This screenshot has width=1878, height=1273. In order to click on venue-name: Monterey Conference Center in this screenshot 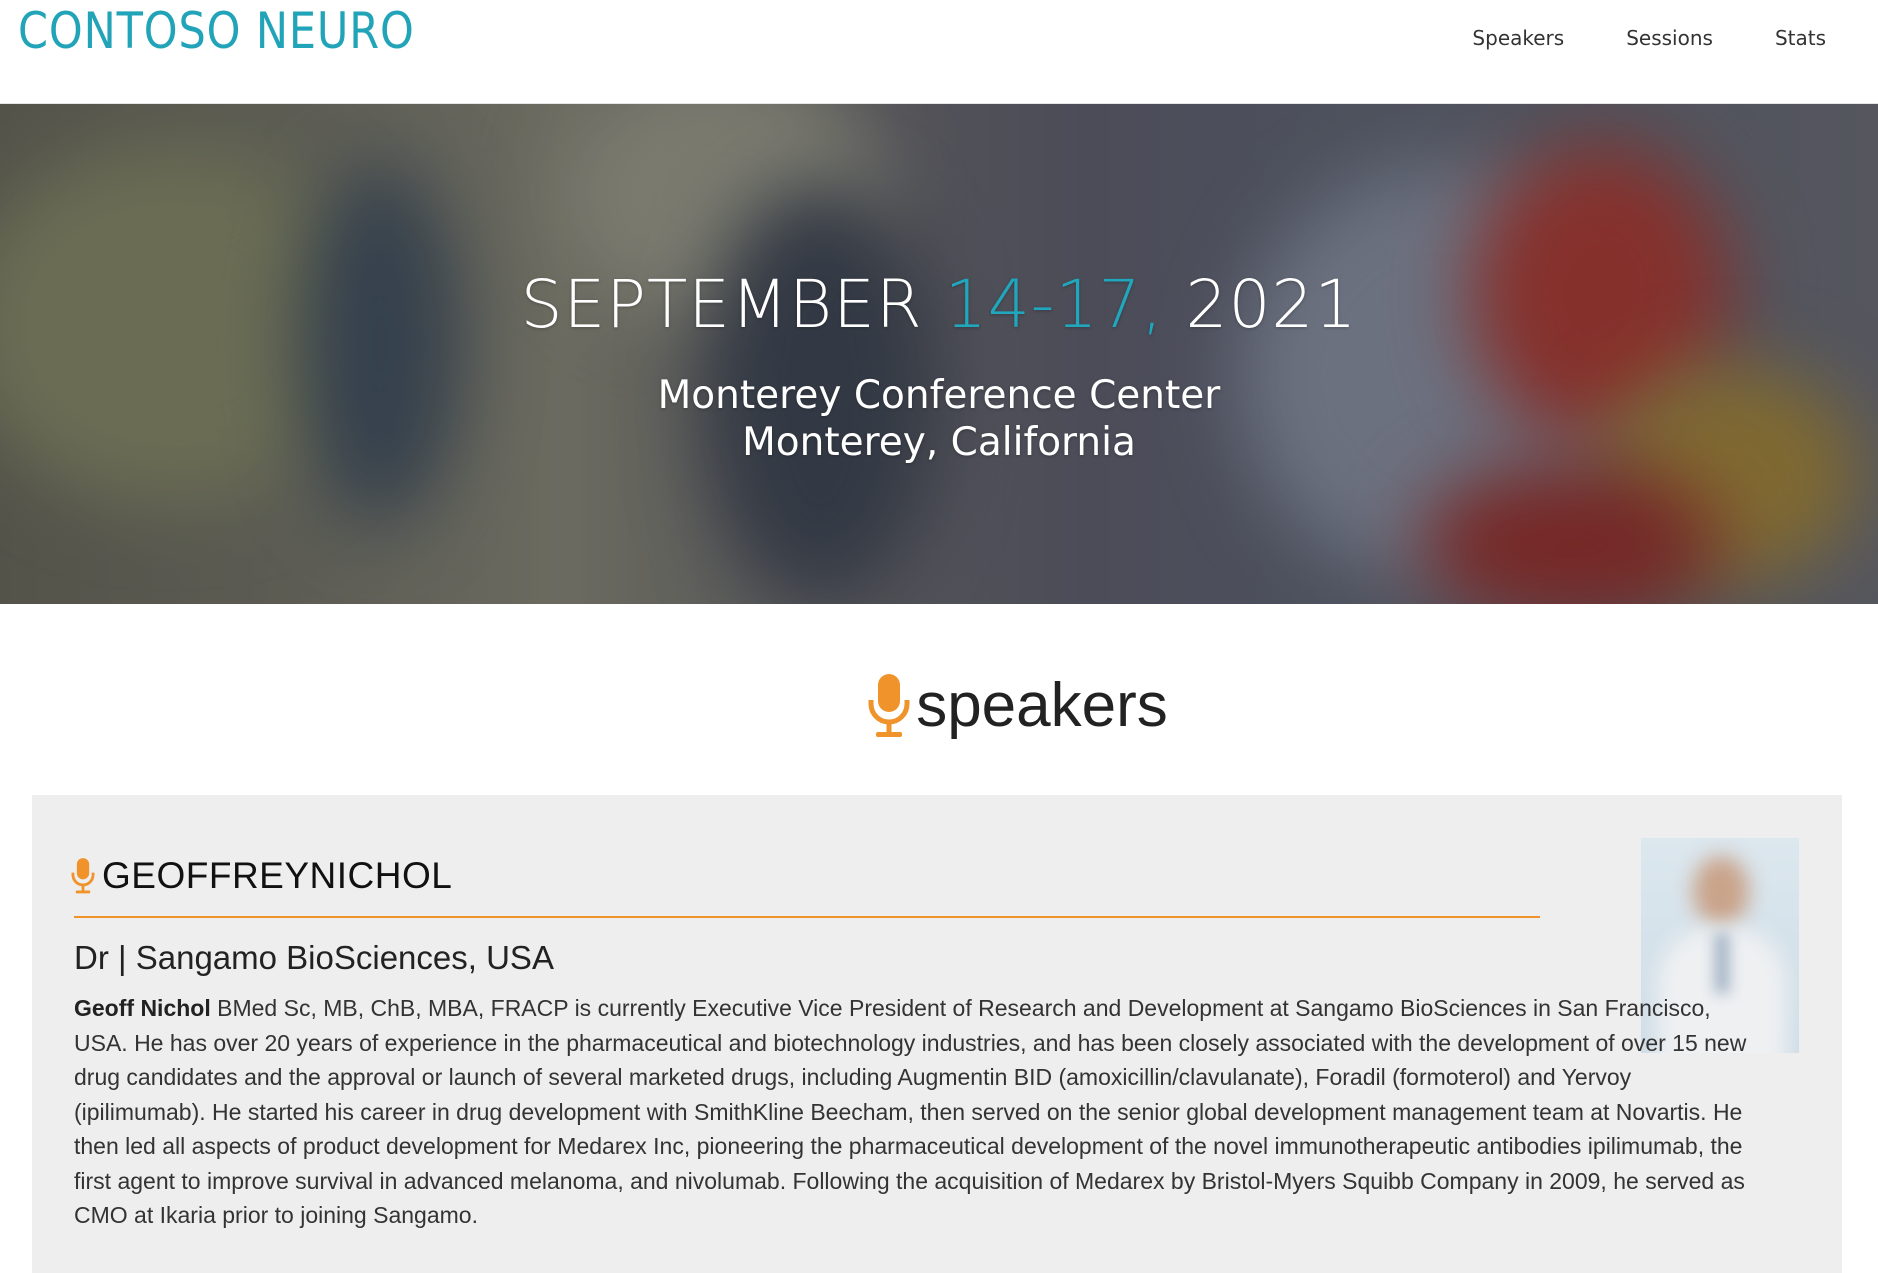, I will do `click(939, 395)`.